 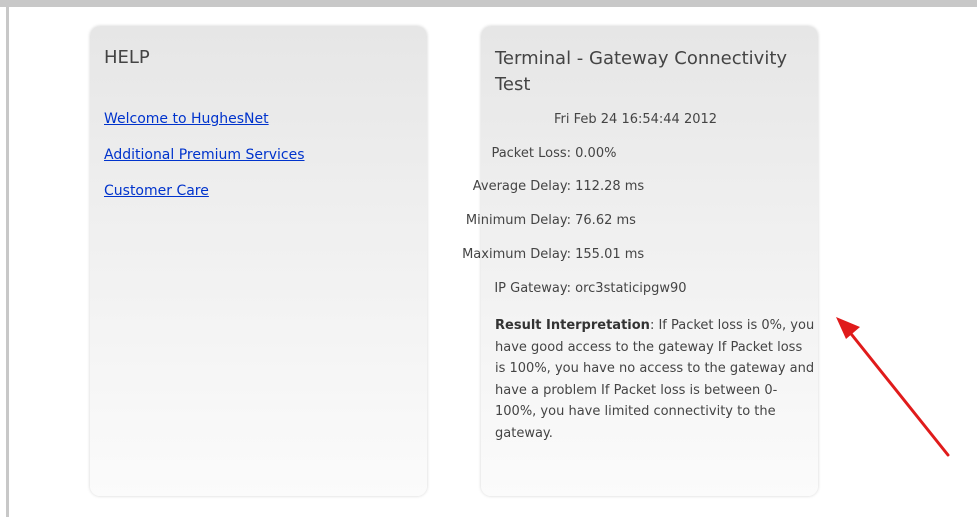 I want to click on interpretation-heading: Result Interpretation, so click(x=572, y=325).